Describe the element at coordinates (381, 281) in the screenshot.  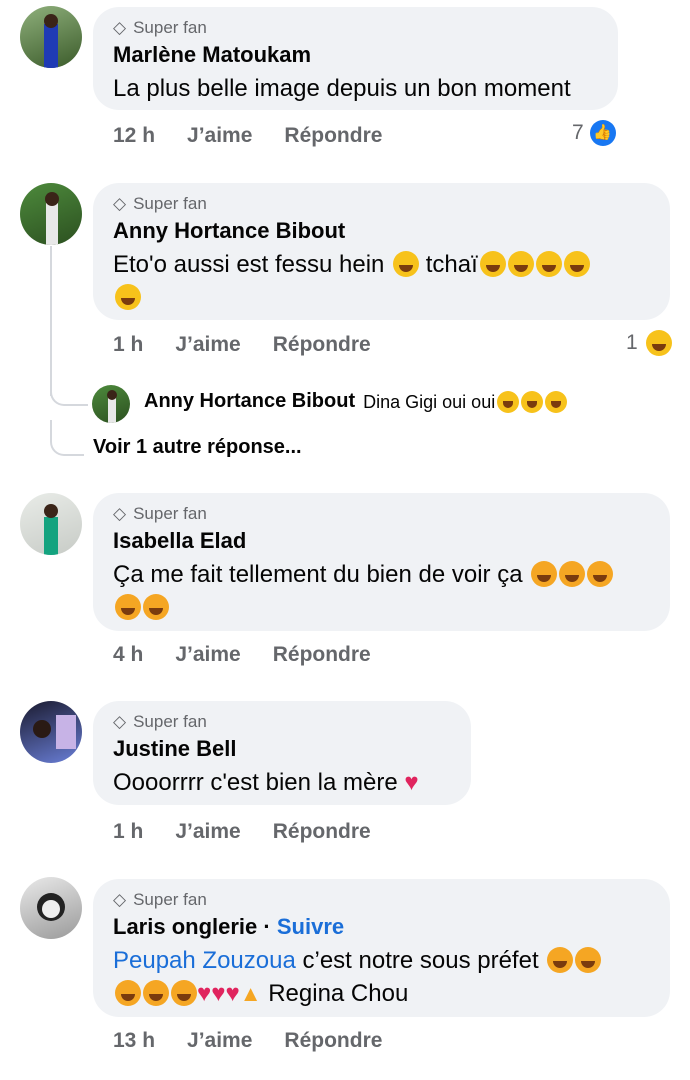
I see `comment-text: Eto'o aussi est fessu hein tchaï` at that location.